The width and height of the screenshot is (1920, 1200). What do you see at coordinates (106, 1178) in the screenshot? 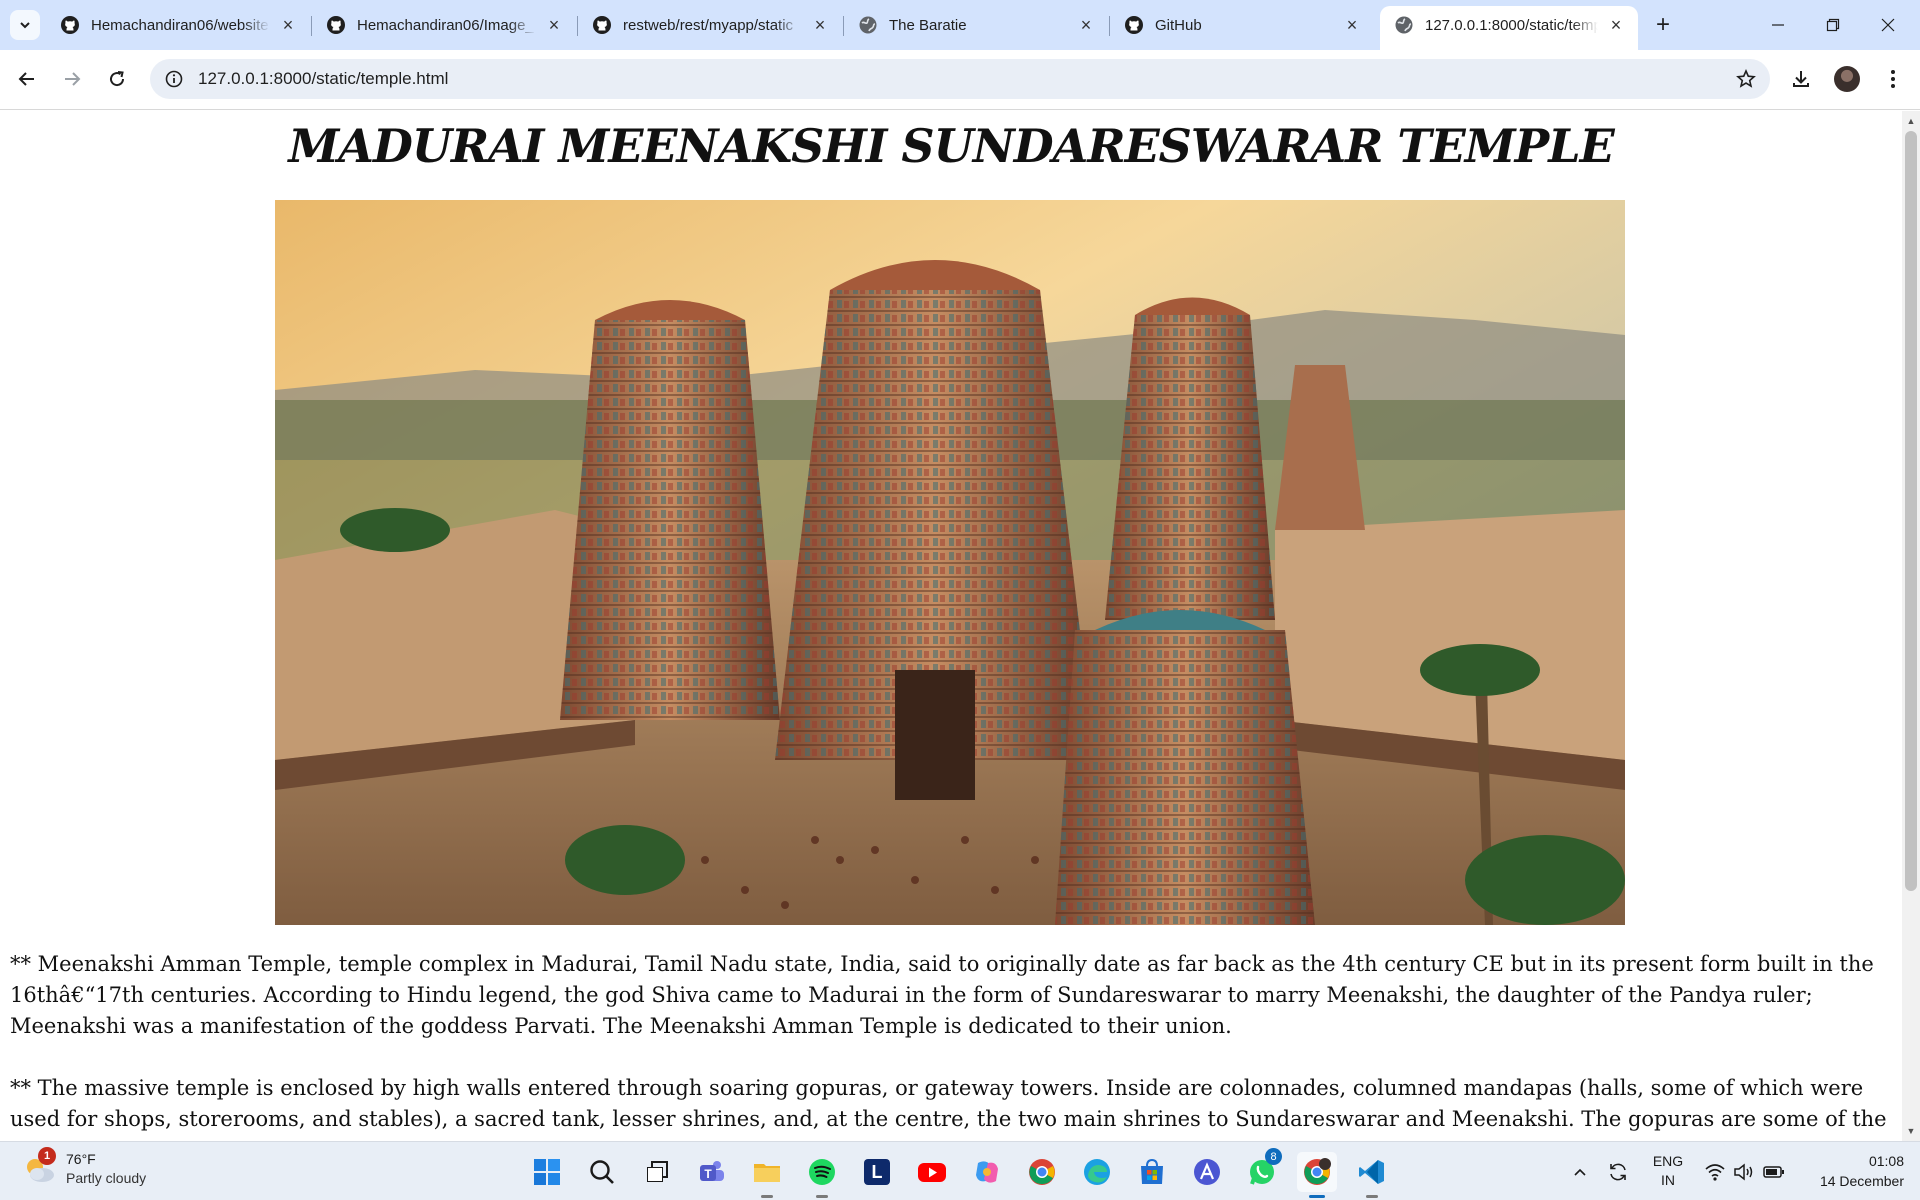
I see `weather-condition: Partly cloudy` at bounding box center [106, 1178].